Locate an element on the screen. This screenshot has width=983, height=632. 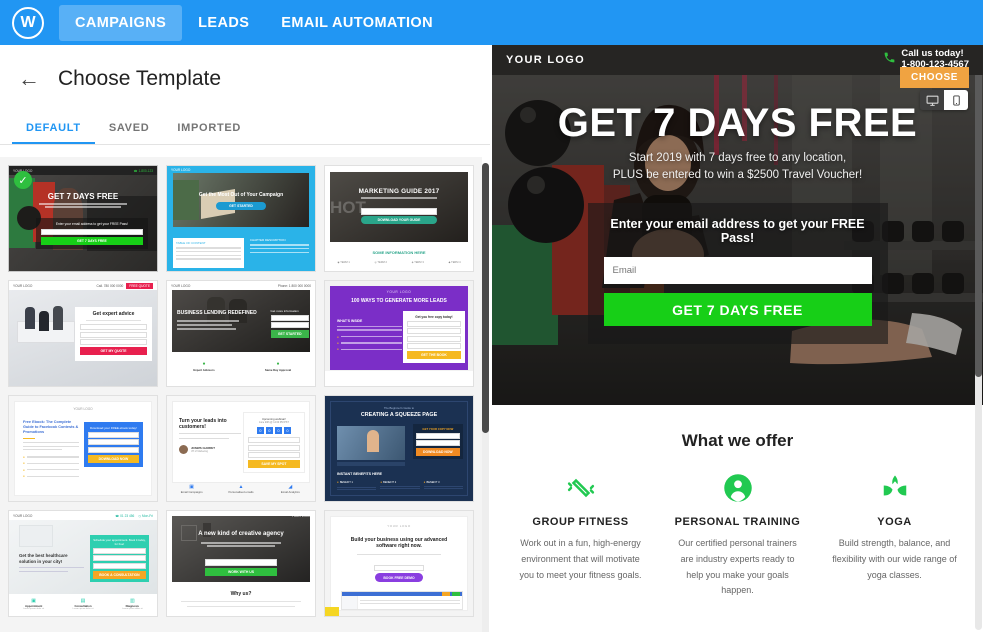
template-grid-scrollbar is located at coordinates (485, 397).